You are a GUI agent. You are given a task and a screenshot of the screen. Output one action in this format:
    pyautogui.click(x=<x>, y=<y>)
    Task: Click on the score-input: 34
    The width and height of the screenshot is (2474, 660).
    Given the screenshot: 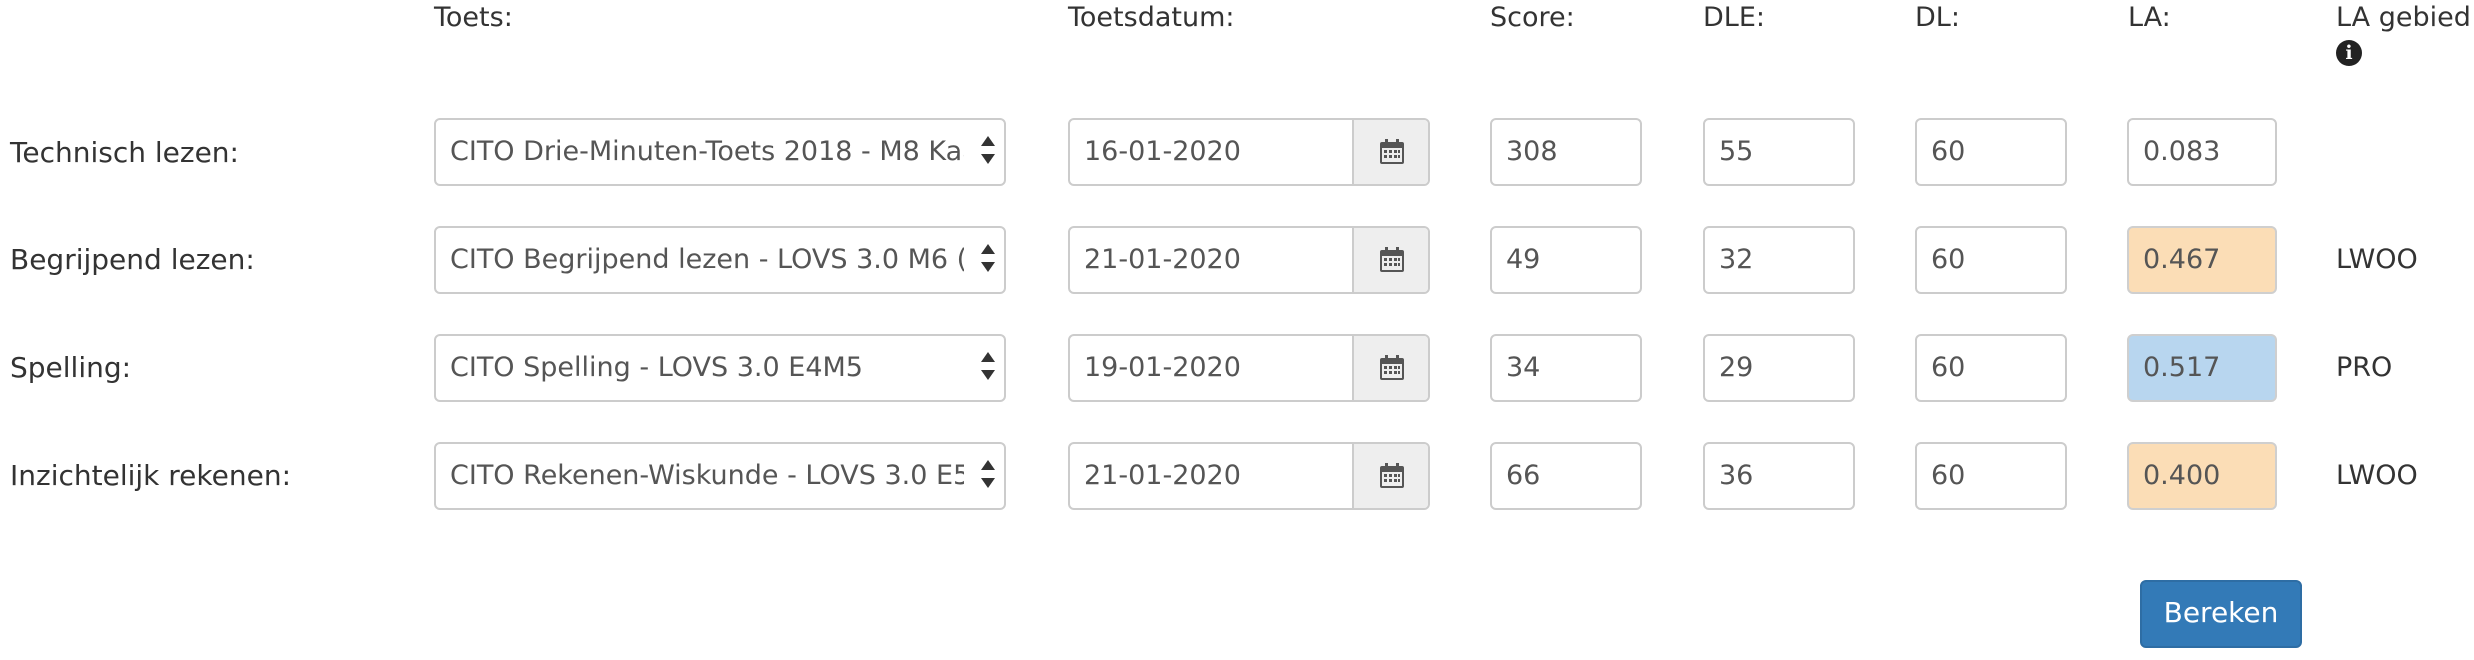 What is the action you would take?
    pyautogui.click(x=1566, y=368)
    